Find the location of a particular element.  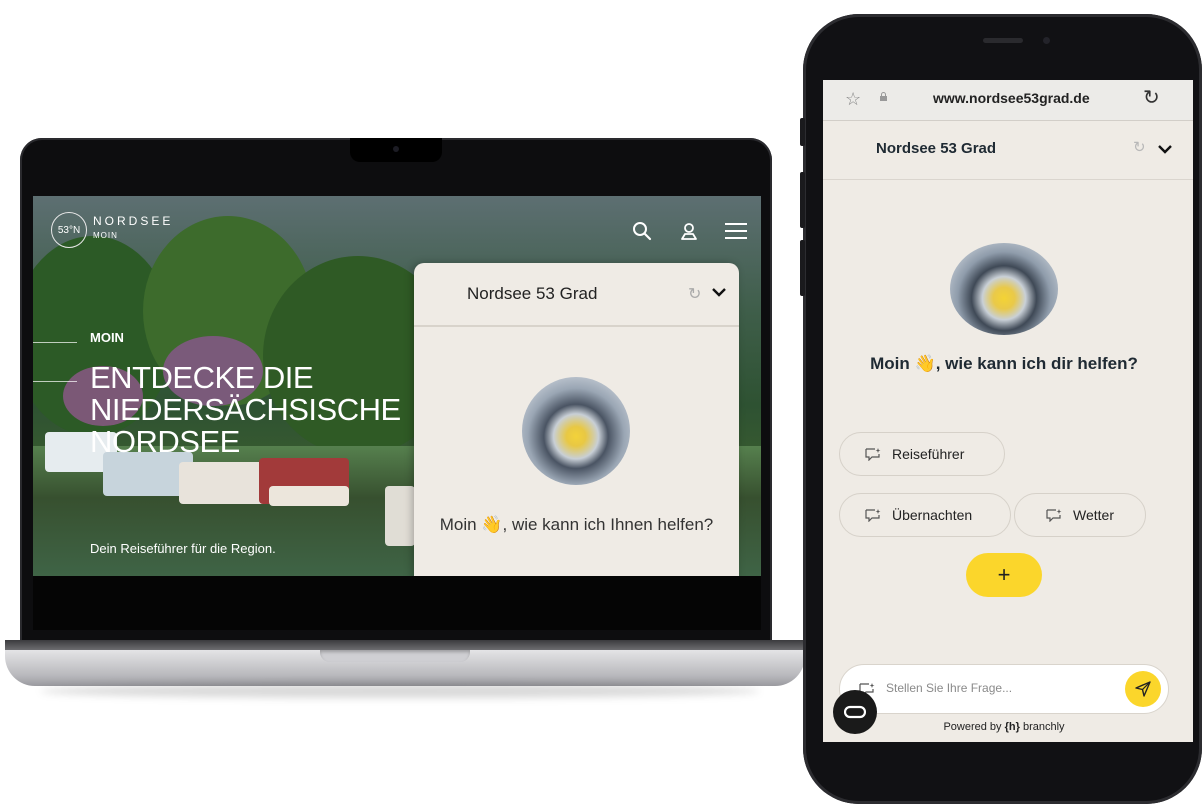

suggestion-chip-wetter: Wetter is located at coordinates (1080, 515).